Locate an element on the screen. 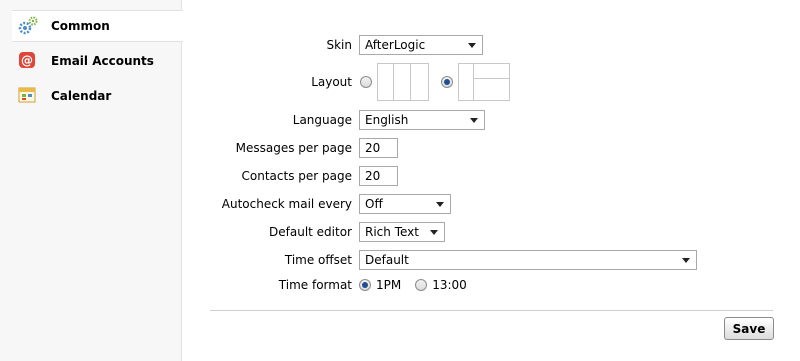  form-divider is located at coordinates (491, 310).